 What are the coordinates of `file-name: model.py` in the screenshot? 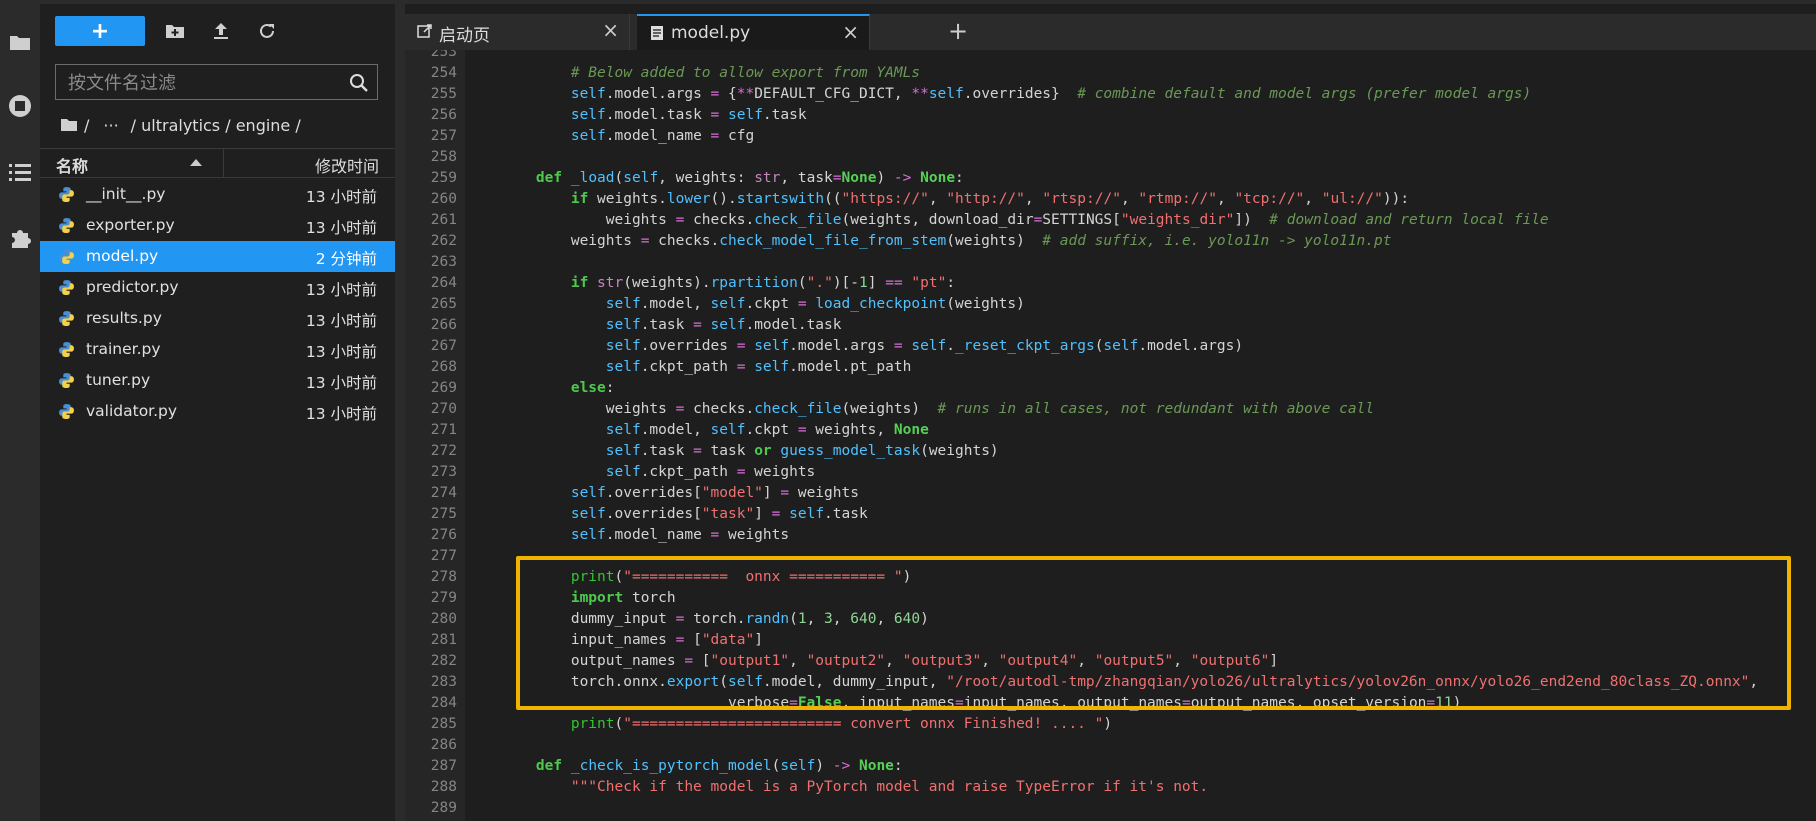 It's located at (122, 256).